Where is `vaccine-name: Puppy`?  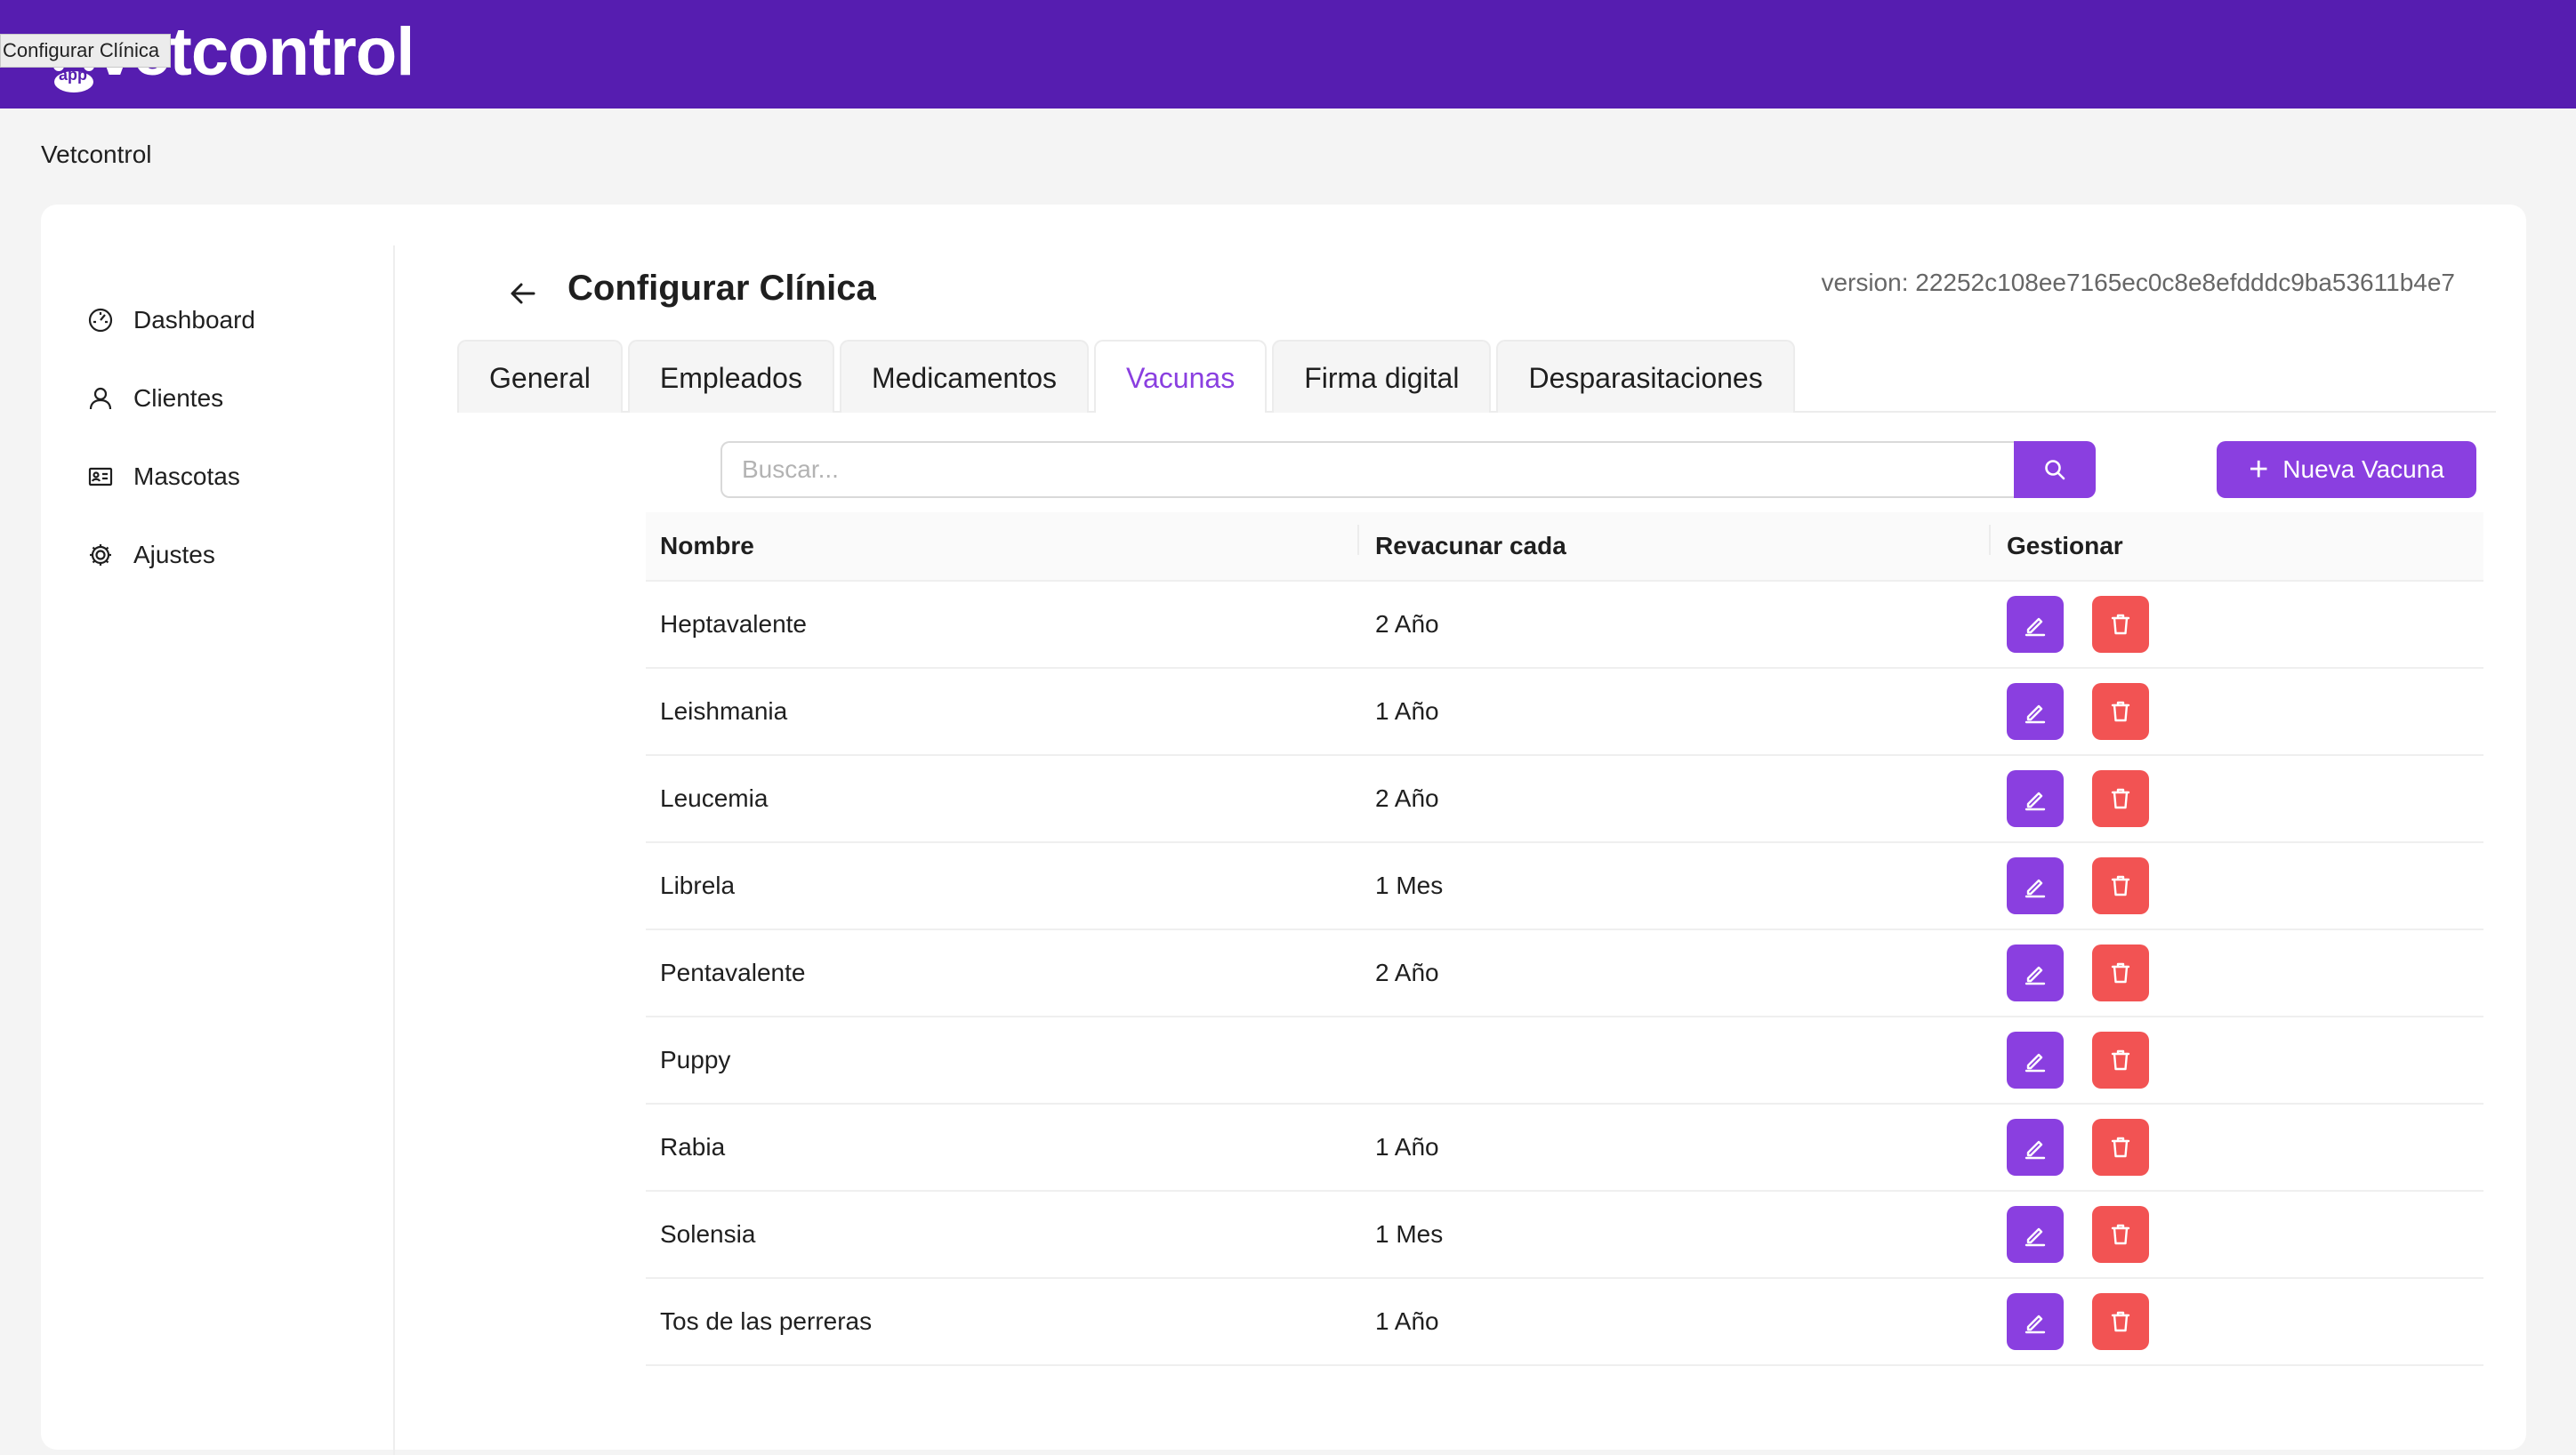 vaccine-name: Puppy is located at coordinates (695, 1060).